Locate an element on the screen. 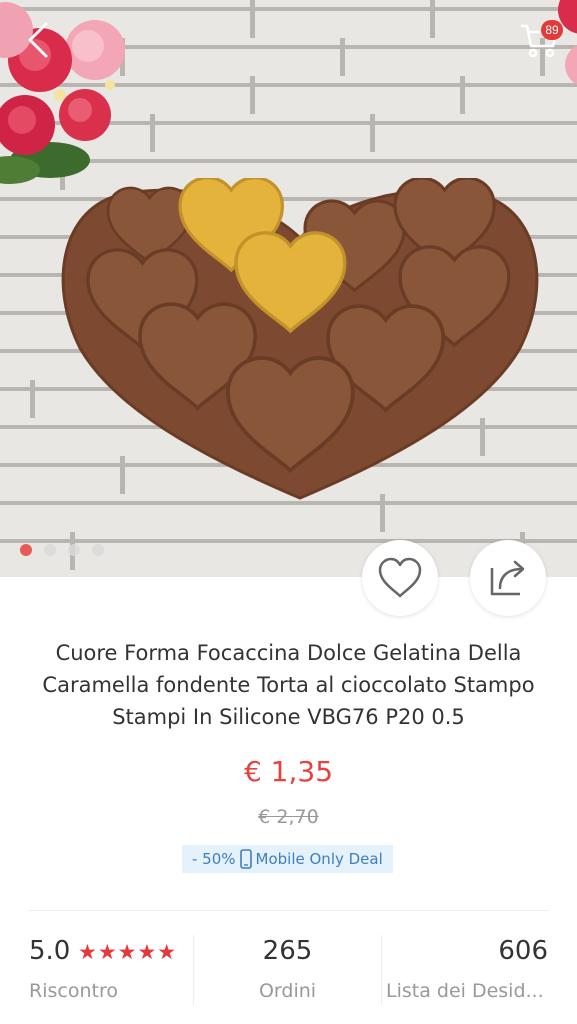  wishlist-button is located at coordinates (400, 578).